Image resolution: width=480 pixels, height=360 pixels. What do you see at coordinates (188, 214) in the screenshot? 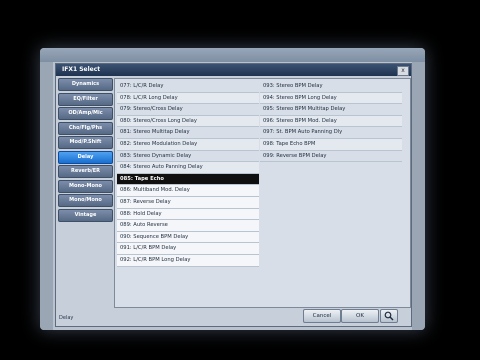
I see `effect-list-item: 088: Hold Delay` at bounding box center [188, 214].